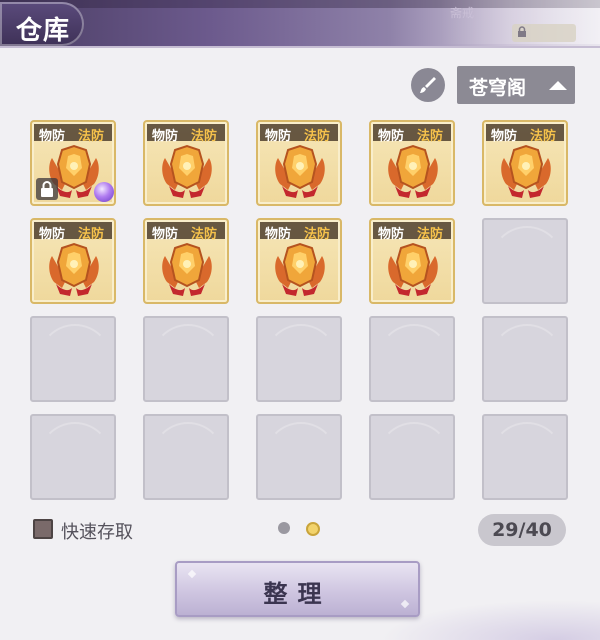  Describe the element at coordinates (43, 31) in the screenshot. I see `page-title: 仓库` at that location.